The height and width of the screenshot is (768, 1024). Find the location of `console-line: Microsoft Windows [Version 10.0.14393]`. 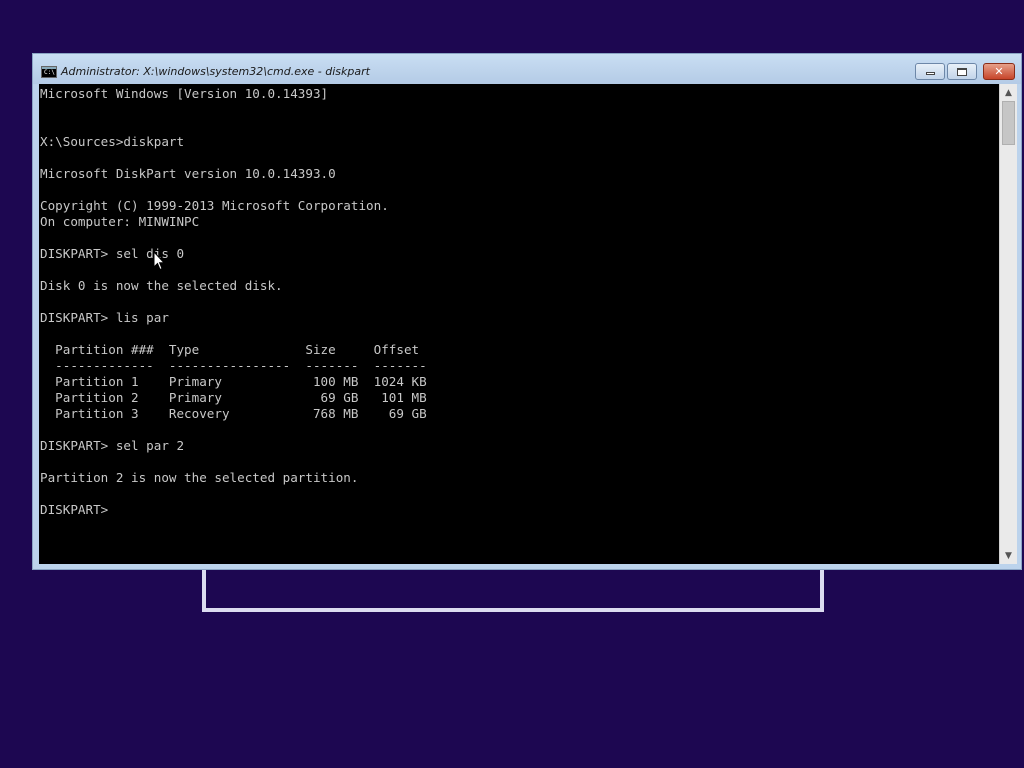

console-line: Microsoft Windows [Version 10.0.14393] is located at coordinates (184, 93).